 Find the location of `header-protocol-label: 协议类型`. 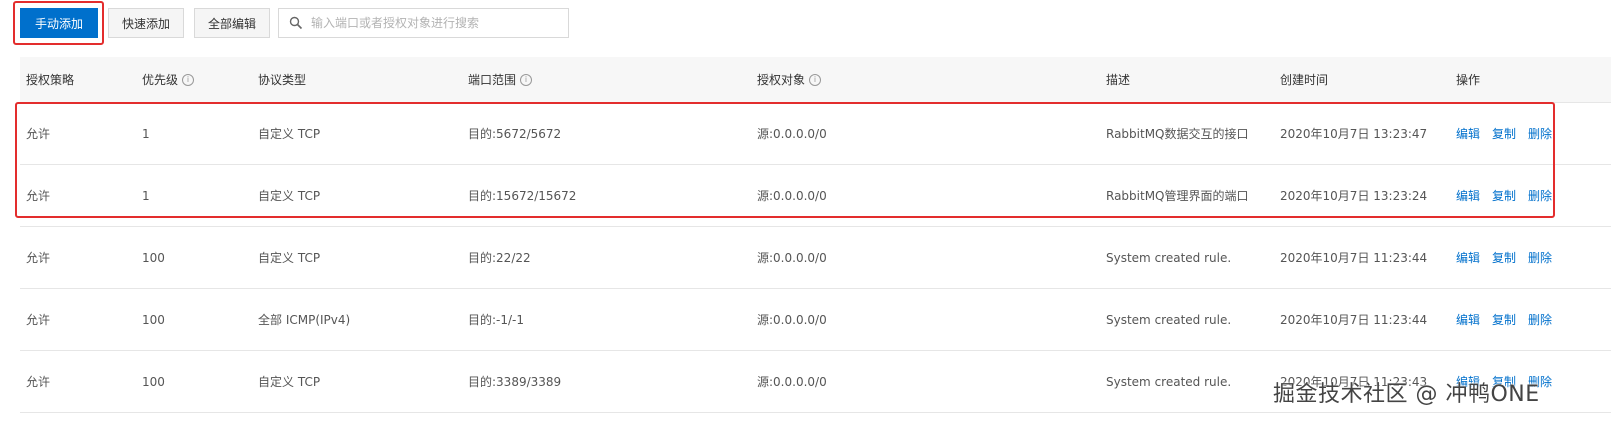

header-protocol-label: 协议类型 is located at coordinates (282, 80).